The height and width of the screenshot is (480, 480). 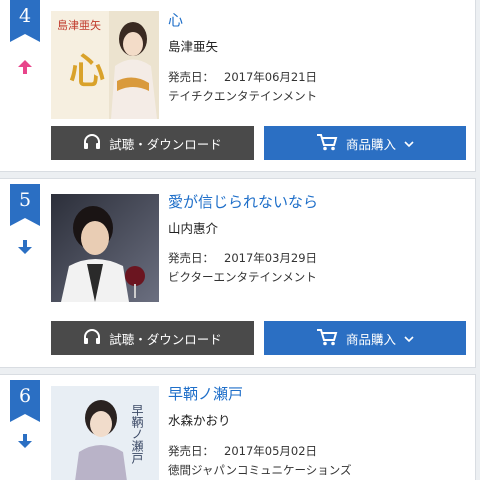 What do you see at coordinates (242, 277) in the screenshot?
I see `record-label: ビクターエンタテインメント` at bounding box center [242, 277].